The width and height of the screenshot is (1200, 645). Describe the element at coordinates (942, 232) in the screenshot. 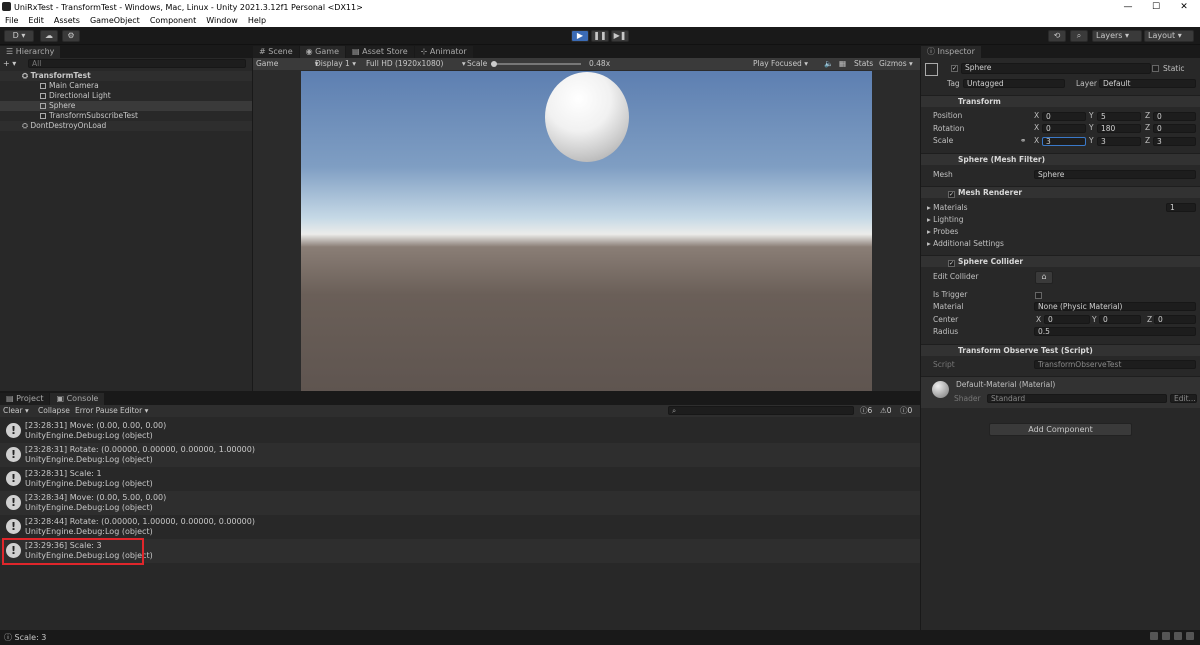

I see `probes-foldout: ▸ Probes` at that location.